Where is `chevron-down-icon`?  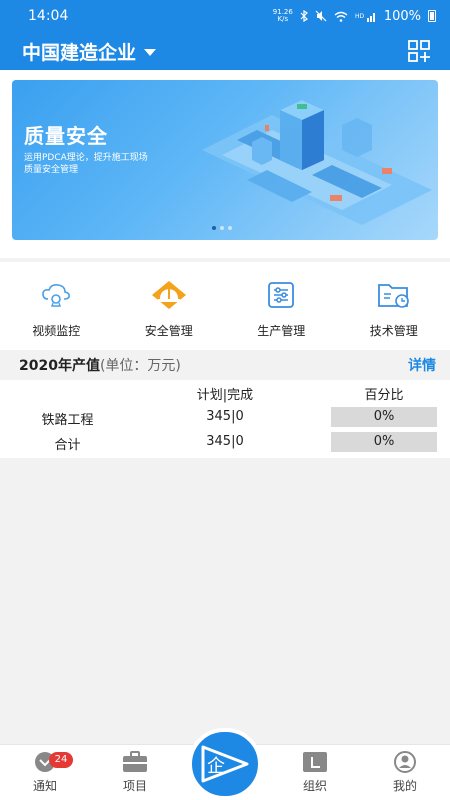
chevron-down-icon is located at coordinates (150, 52).